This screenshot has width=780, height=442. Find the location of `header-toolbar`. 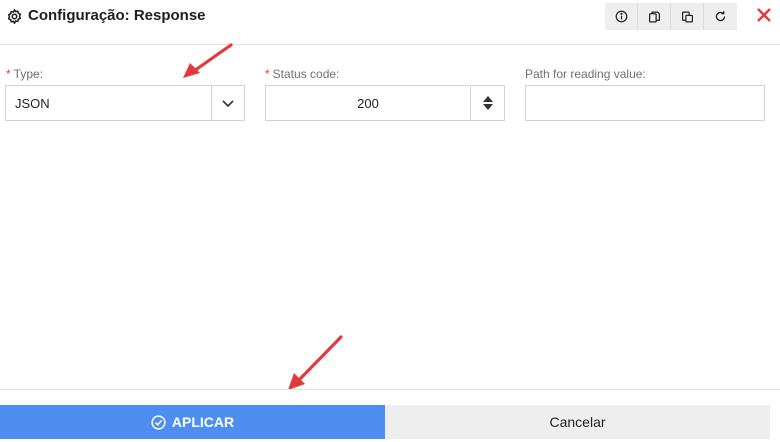

header-toolbar is located at coordinates (671, 16).